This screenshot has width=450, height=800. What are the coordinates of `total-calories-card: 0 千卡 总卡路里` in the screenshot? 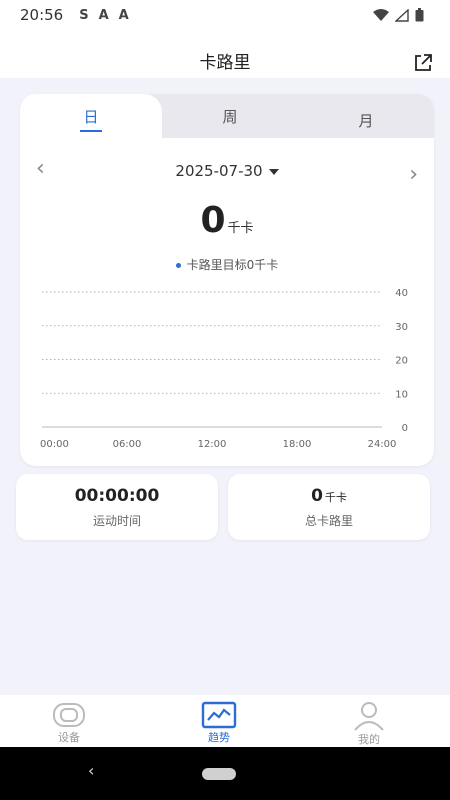 It's located at (329, 507).